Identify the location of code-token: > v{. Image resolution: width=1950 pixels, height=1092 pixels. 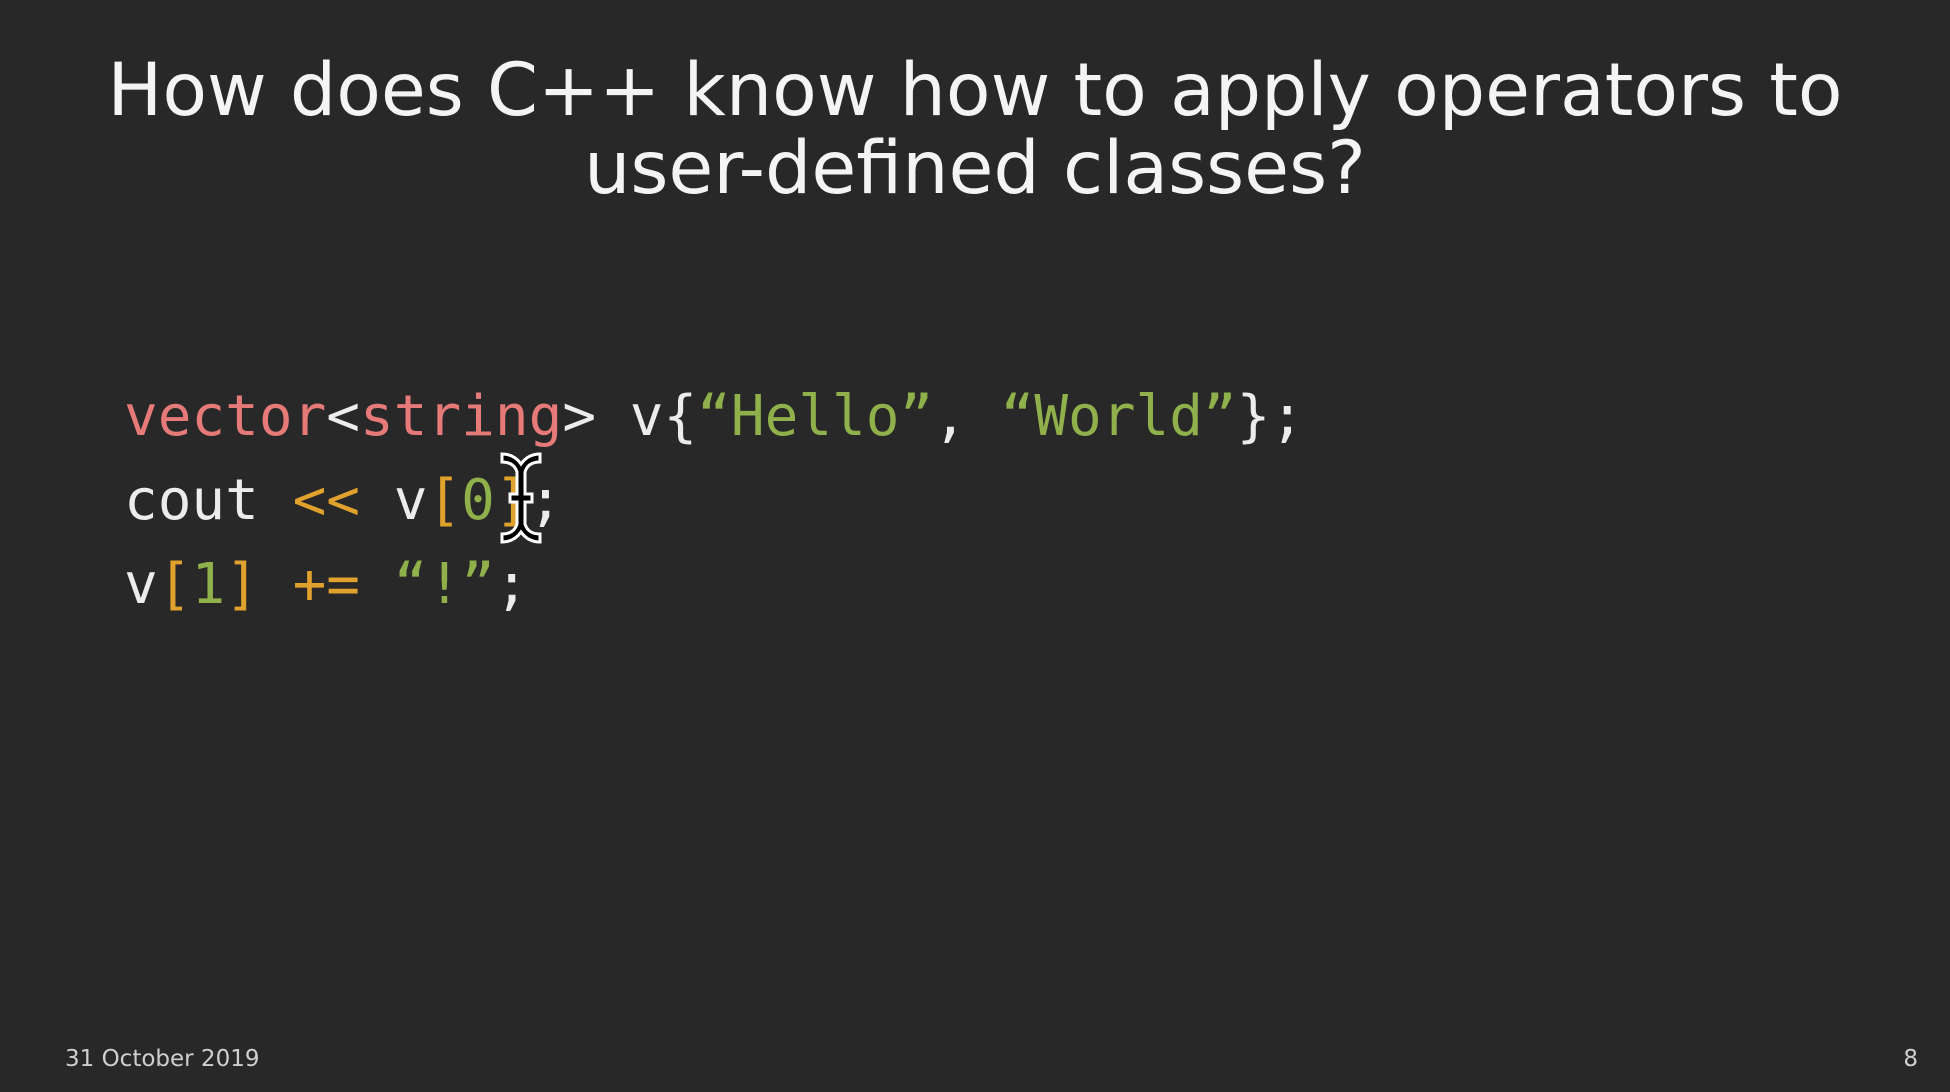
(630, 416).